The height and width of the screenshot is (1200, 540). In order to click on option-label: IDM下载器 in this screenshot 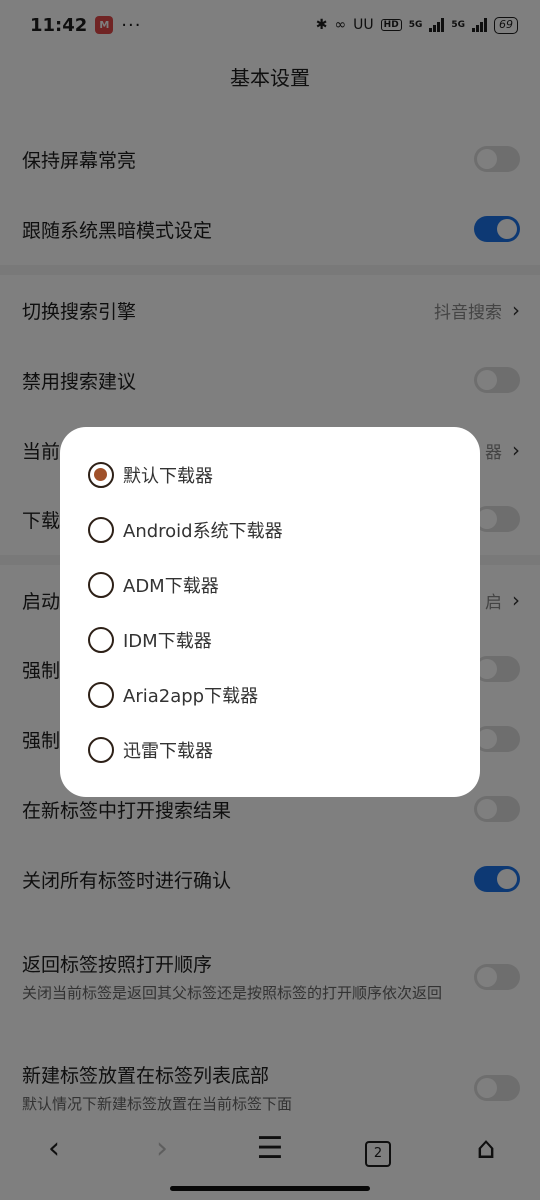, I will do `click(167, 641)`.